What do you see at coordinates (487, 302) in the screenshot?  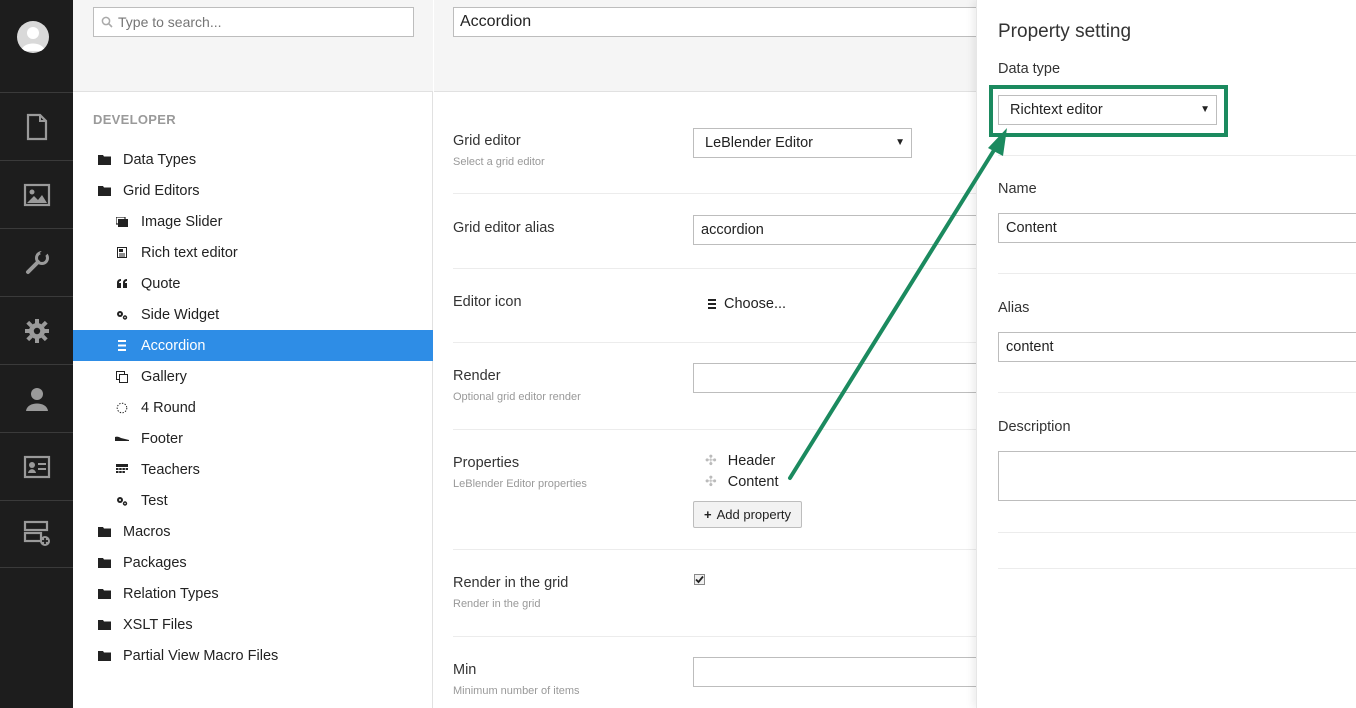 I see `icon-label: Editor icon` at bounding box center [487, 302].